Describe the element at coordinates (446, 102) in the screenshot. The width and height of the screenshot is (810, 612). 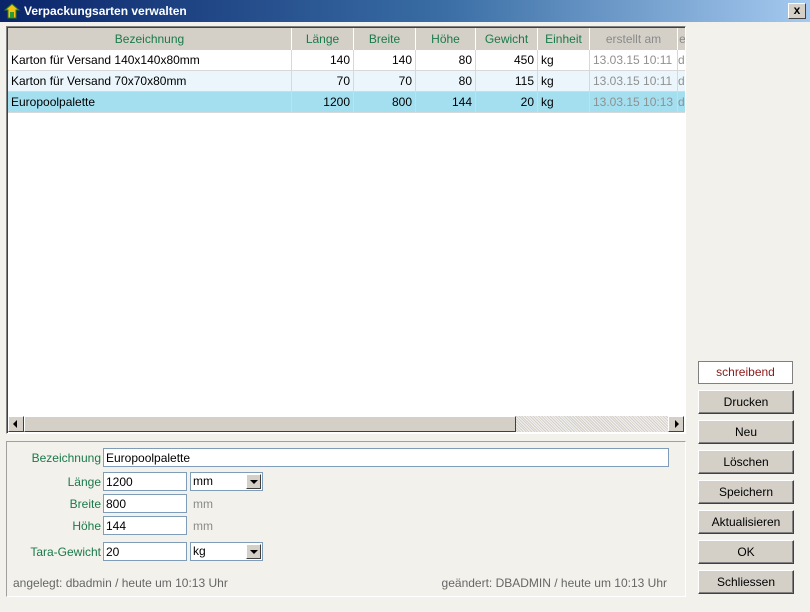
I see `cell-hoehe: 144` at that location.